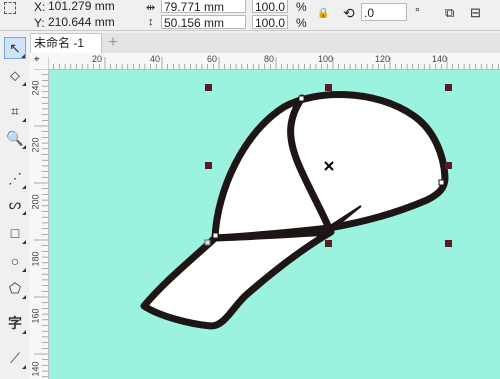 This screenshot has width=500, height=379. What do you see at coordinates (15, 111) in the screenshot?
I see `crop-tool-icon: ⌗` at bounding box center [15, 111].